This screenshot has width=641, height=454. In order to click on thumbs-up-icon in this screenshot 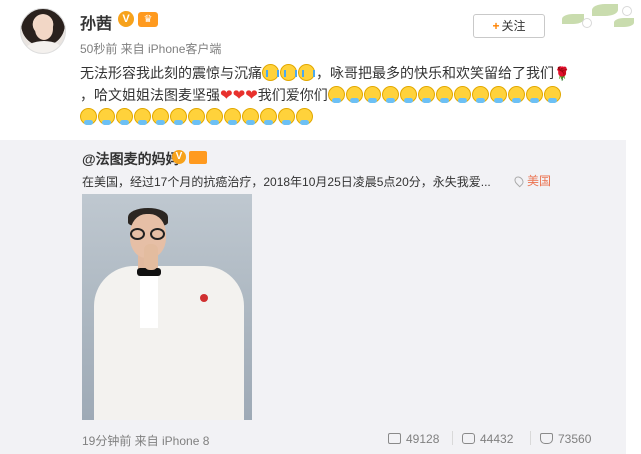, I will do `click(546, 438)`.